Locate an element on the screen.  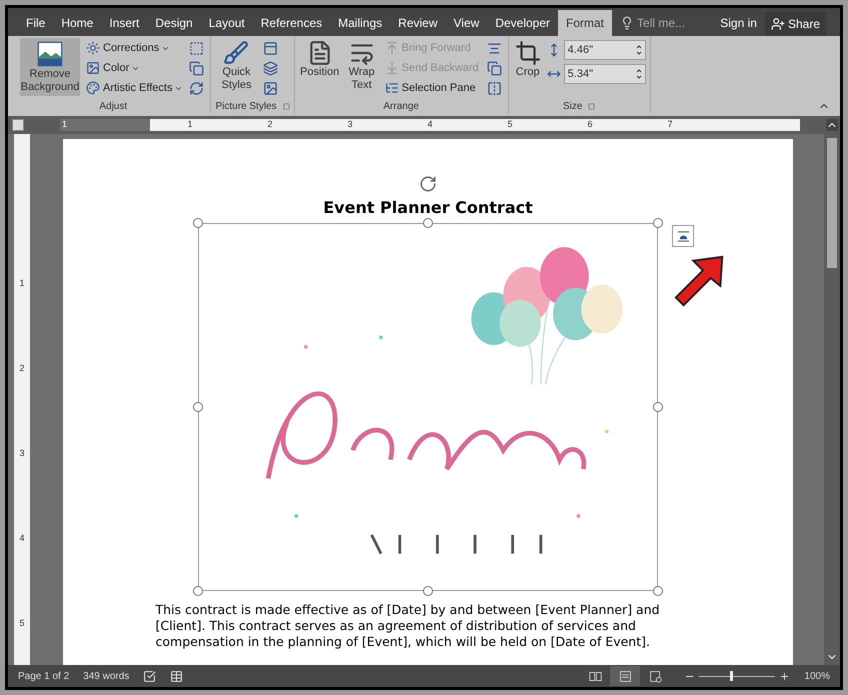
ribbon-tab: File is located at coordinates (36, 23).